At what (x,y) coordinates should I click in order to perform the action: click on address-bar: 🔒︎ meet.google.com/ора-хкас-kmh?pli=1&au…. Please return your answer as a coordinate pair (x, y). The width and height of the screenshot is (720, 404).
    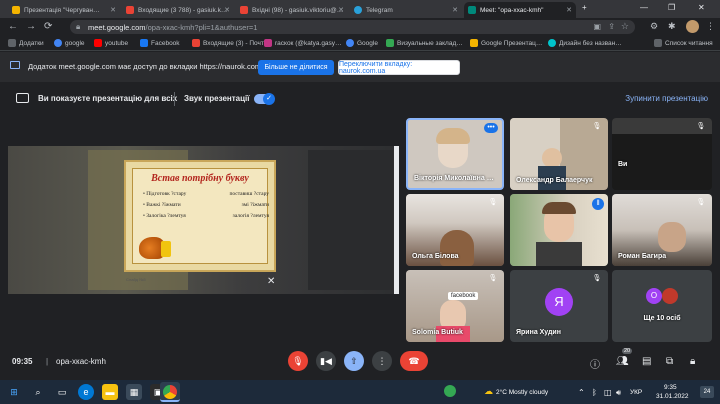
    Looking at the image, I should click on (352, 27).